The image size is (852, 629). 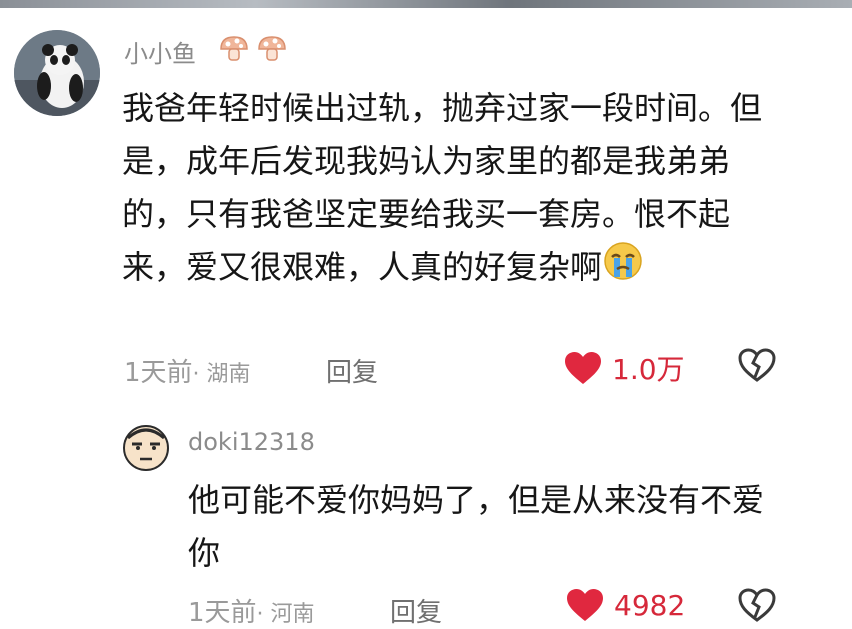 I want to click on reply-reply-button: 回复, so click(x=416, y=610).